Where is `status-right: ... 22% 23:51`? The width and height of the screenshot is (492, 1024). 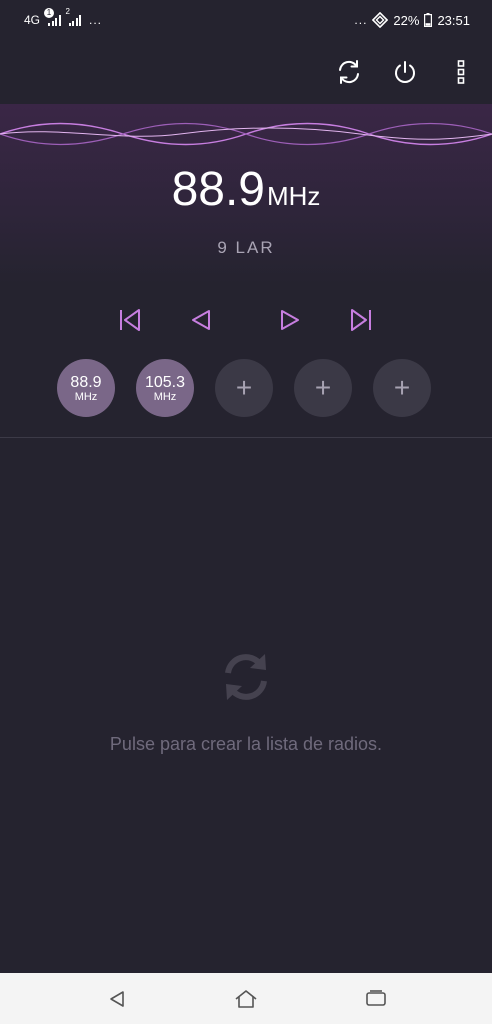
status-right: ... 22% 23:51 is located at coordinates (412, 20).